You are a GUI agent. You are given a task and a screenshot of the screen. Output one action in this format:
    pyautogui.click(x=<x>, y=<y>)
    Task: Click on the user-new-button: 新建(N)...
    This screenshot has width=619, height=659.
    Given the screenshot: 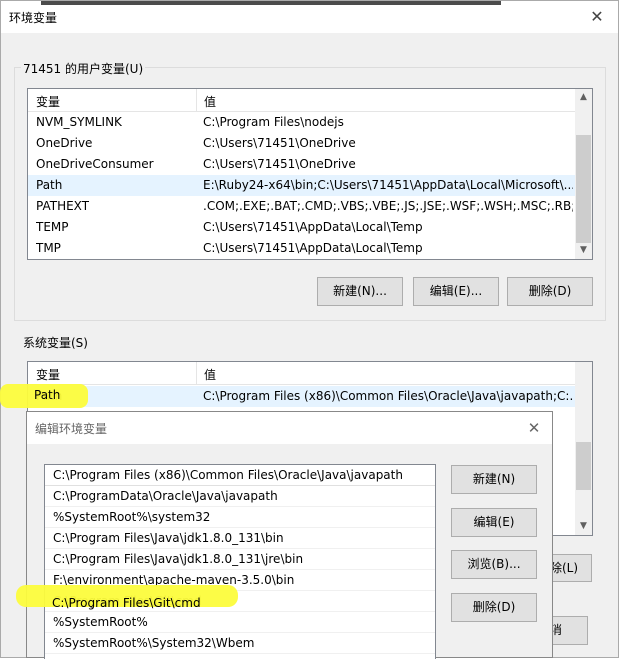 What is the action you would take?
    pyautogui.click(x=360, y=291)
    